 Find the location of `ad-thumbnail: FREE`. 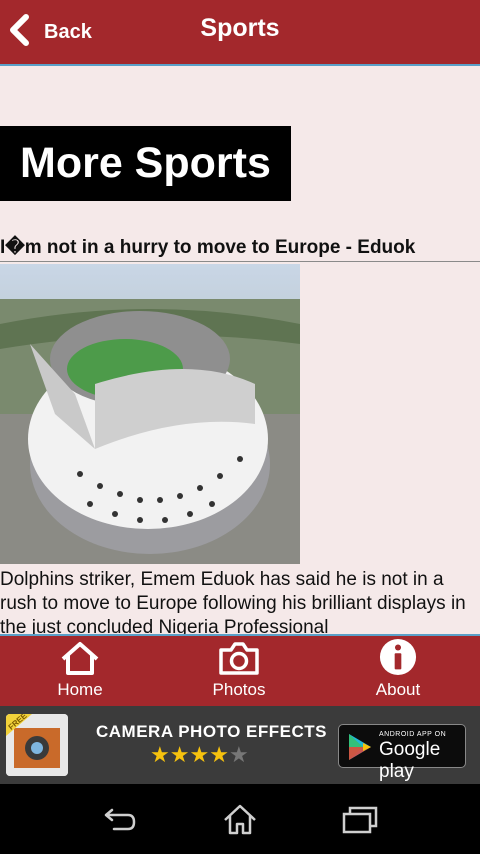

ad-thumbnail: FREE is located at coordinates (37, 745).